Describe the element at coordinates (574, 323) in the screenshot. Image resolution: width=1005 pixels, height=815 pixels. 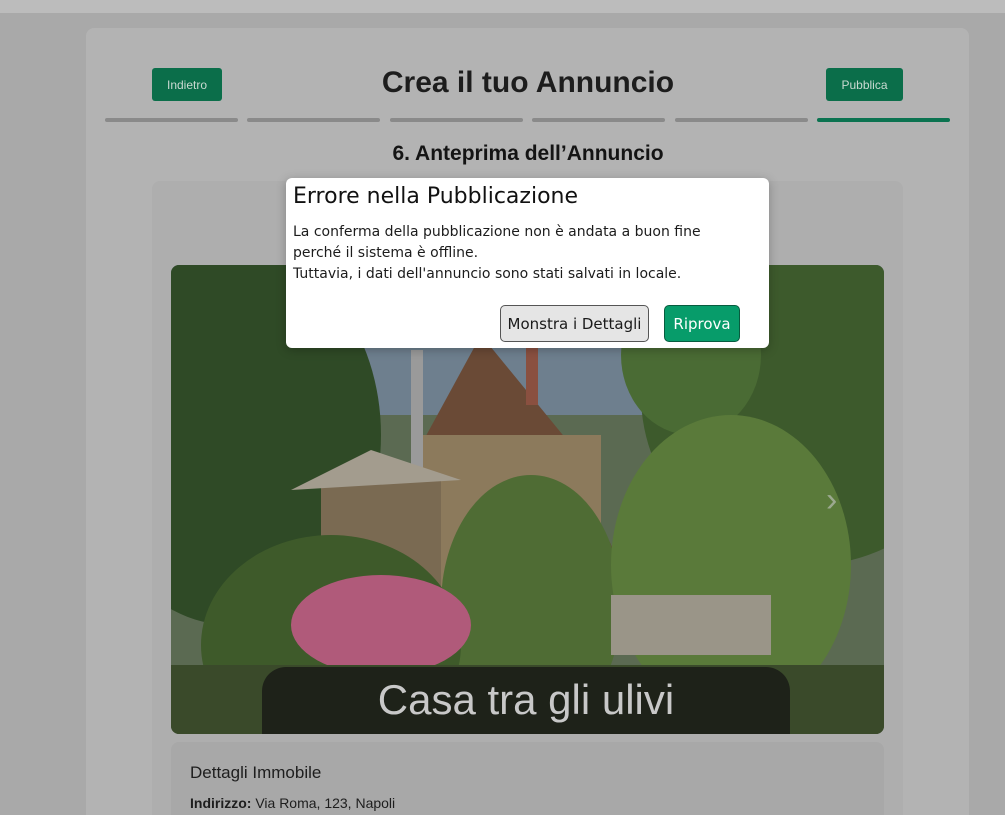
I see `show-details-button: Monstra i Dettagli` at that location.